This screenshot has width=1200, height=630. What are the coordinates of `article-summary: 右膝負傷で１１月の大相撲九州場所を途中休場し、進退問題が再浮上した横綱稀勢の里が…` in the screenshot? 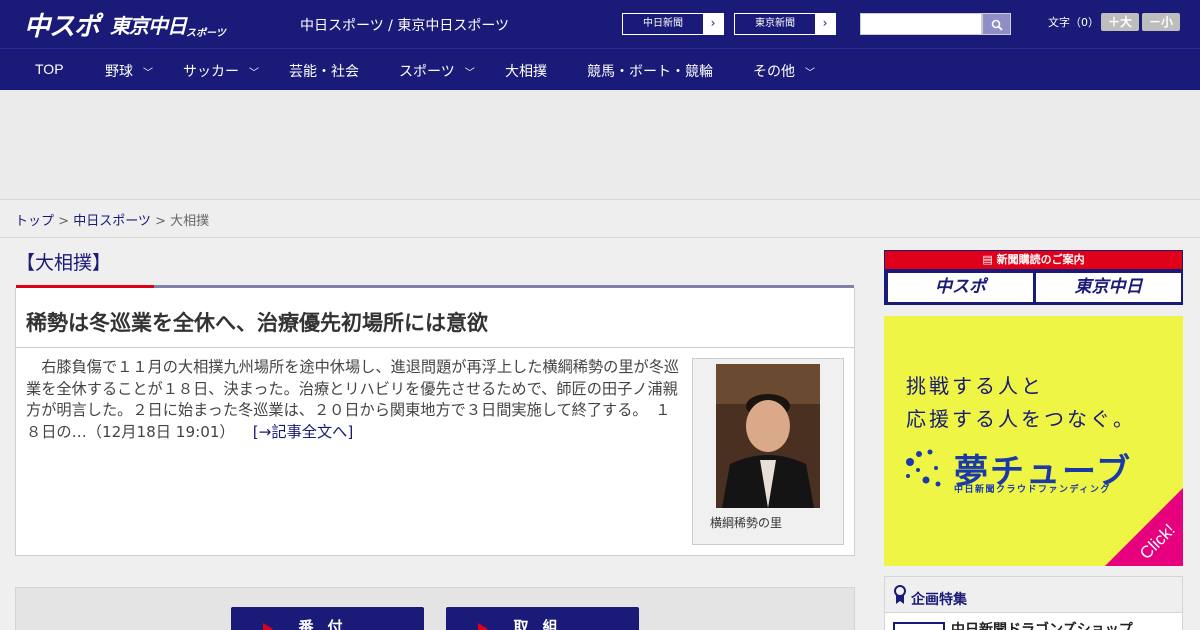 It's located at (355, 400).